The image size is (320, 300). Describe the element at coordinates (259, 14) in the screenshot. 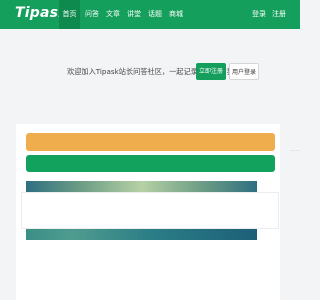

I see `login-link: 登录` at that location.